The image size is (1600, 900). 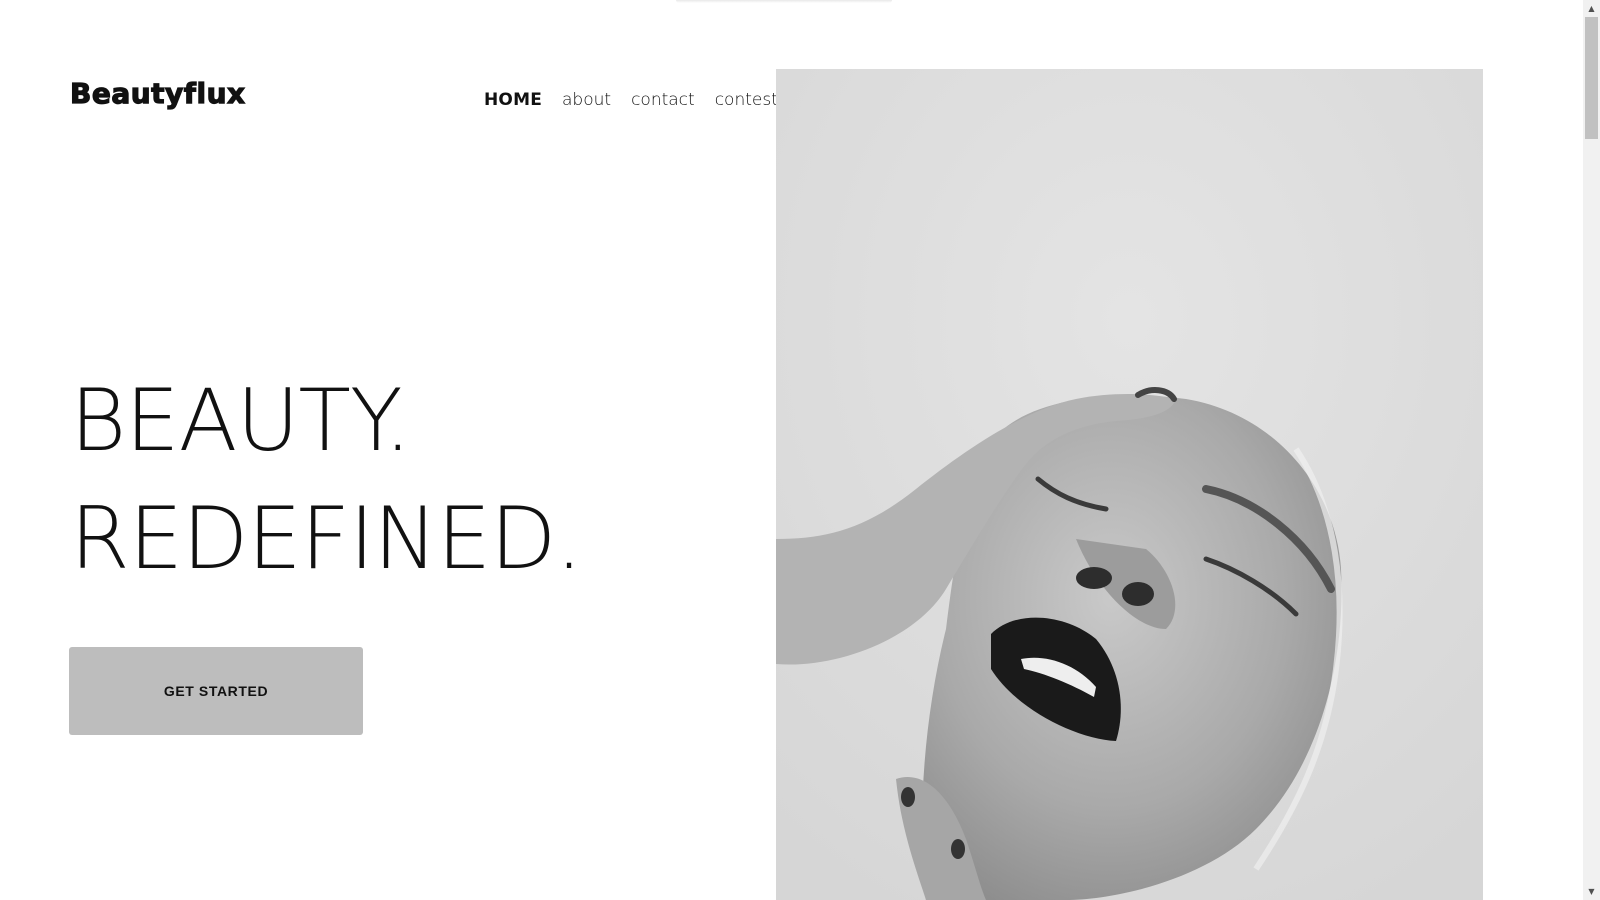 I want to click on get-started-button: GET STARTED, so click(x=216, y=691).